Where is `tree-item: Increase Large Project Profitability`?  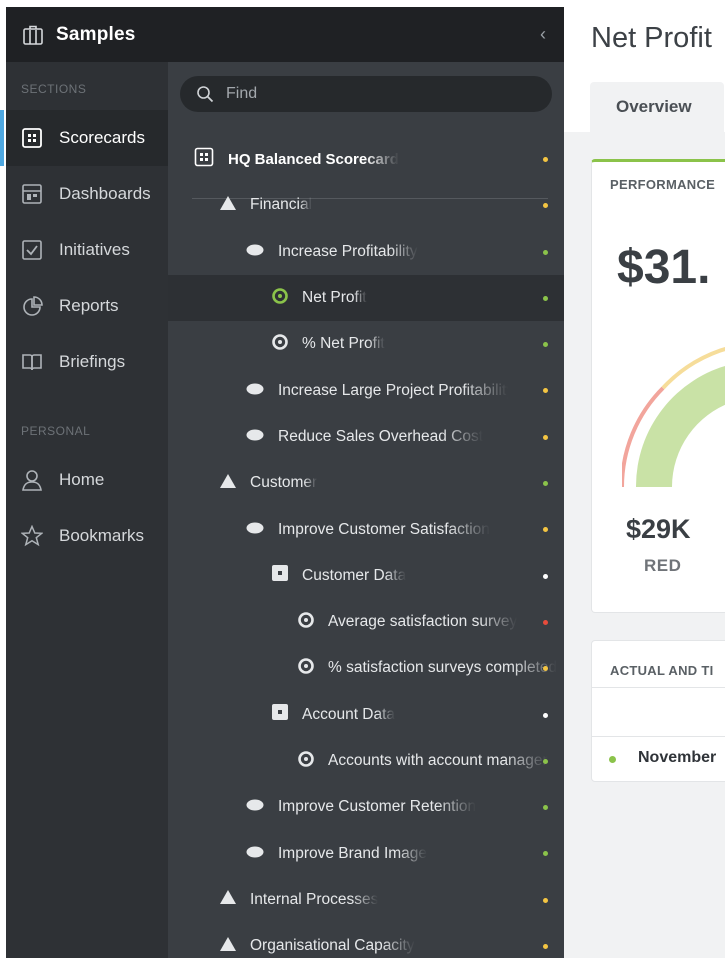 tree-item: Increase Large Project Profitability is located at coordinates (366, 390).